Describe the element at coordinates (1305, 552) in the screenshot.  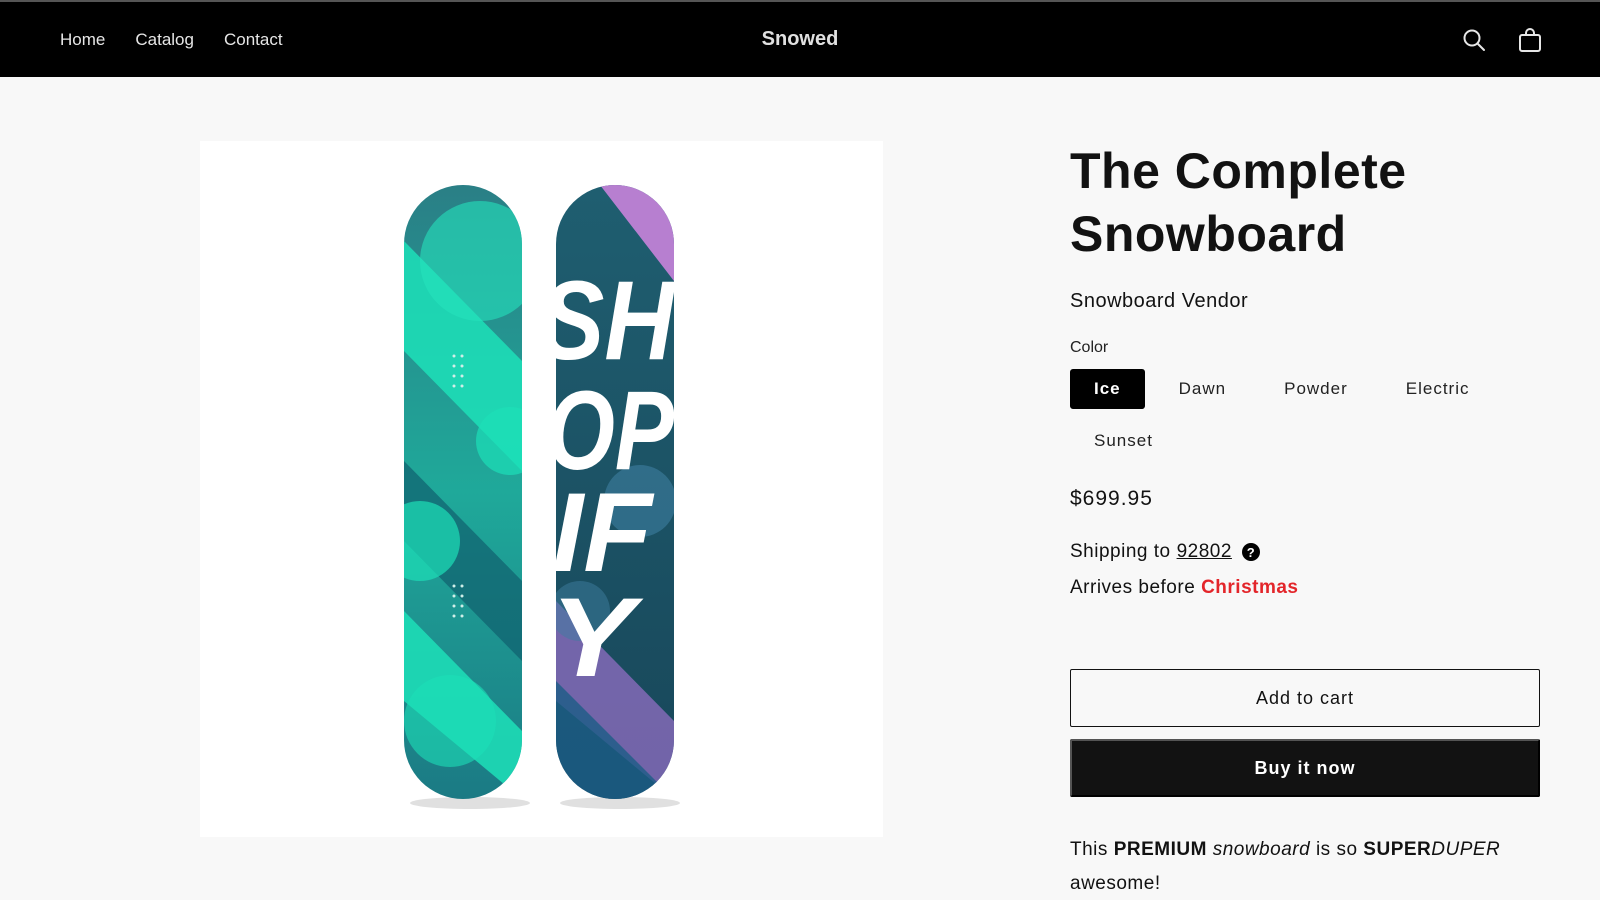
I see `shipping-info: Shipping to 92802 ?` at that location.